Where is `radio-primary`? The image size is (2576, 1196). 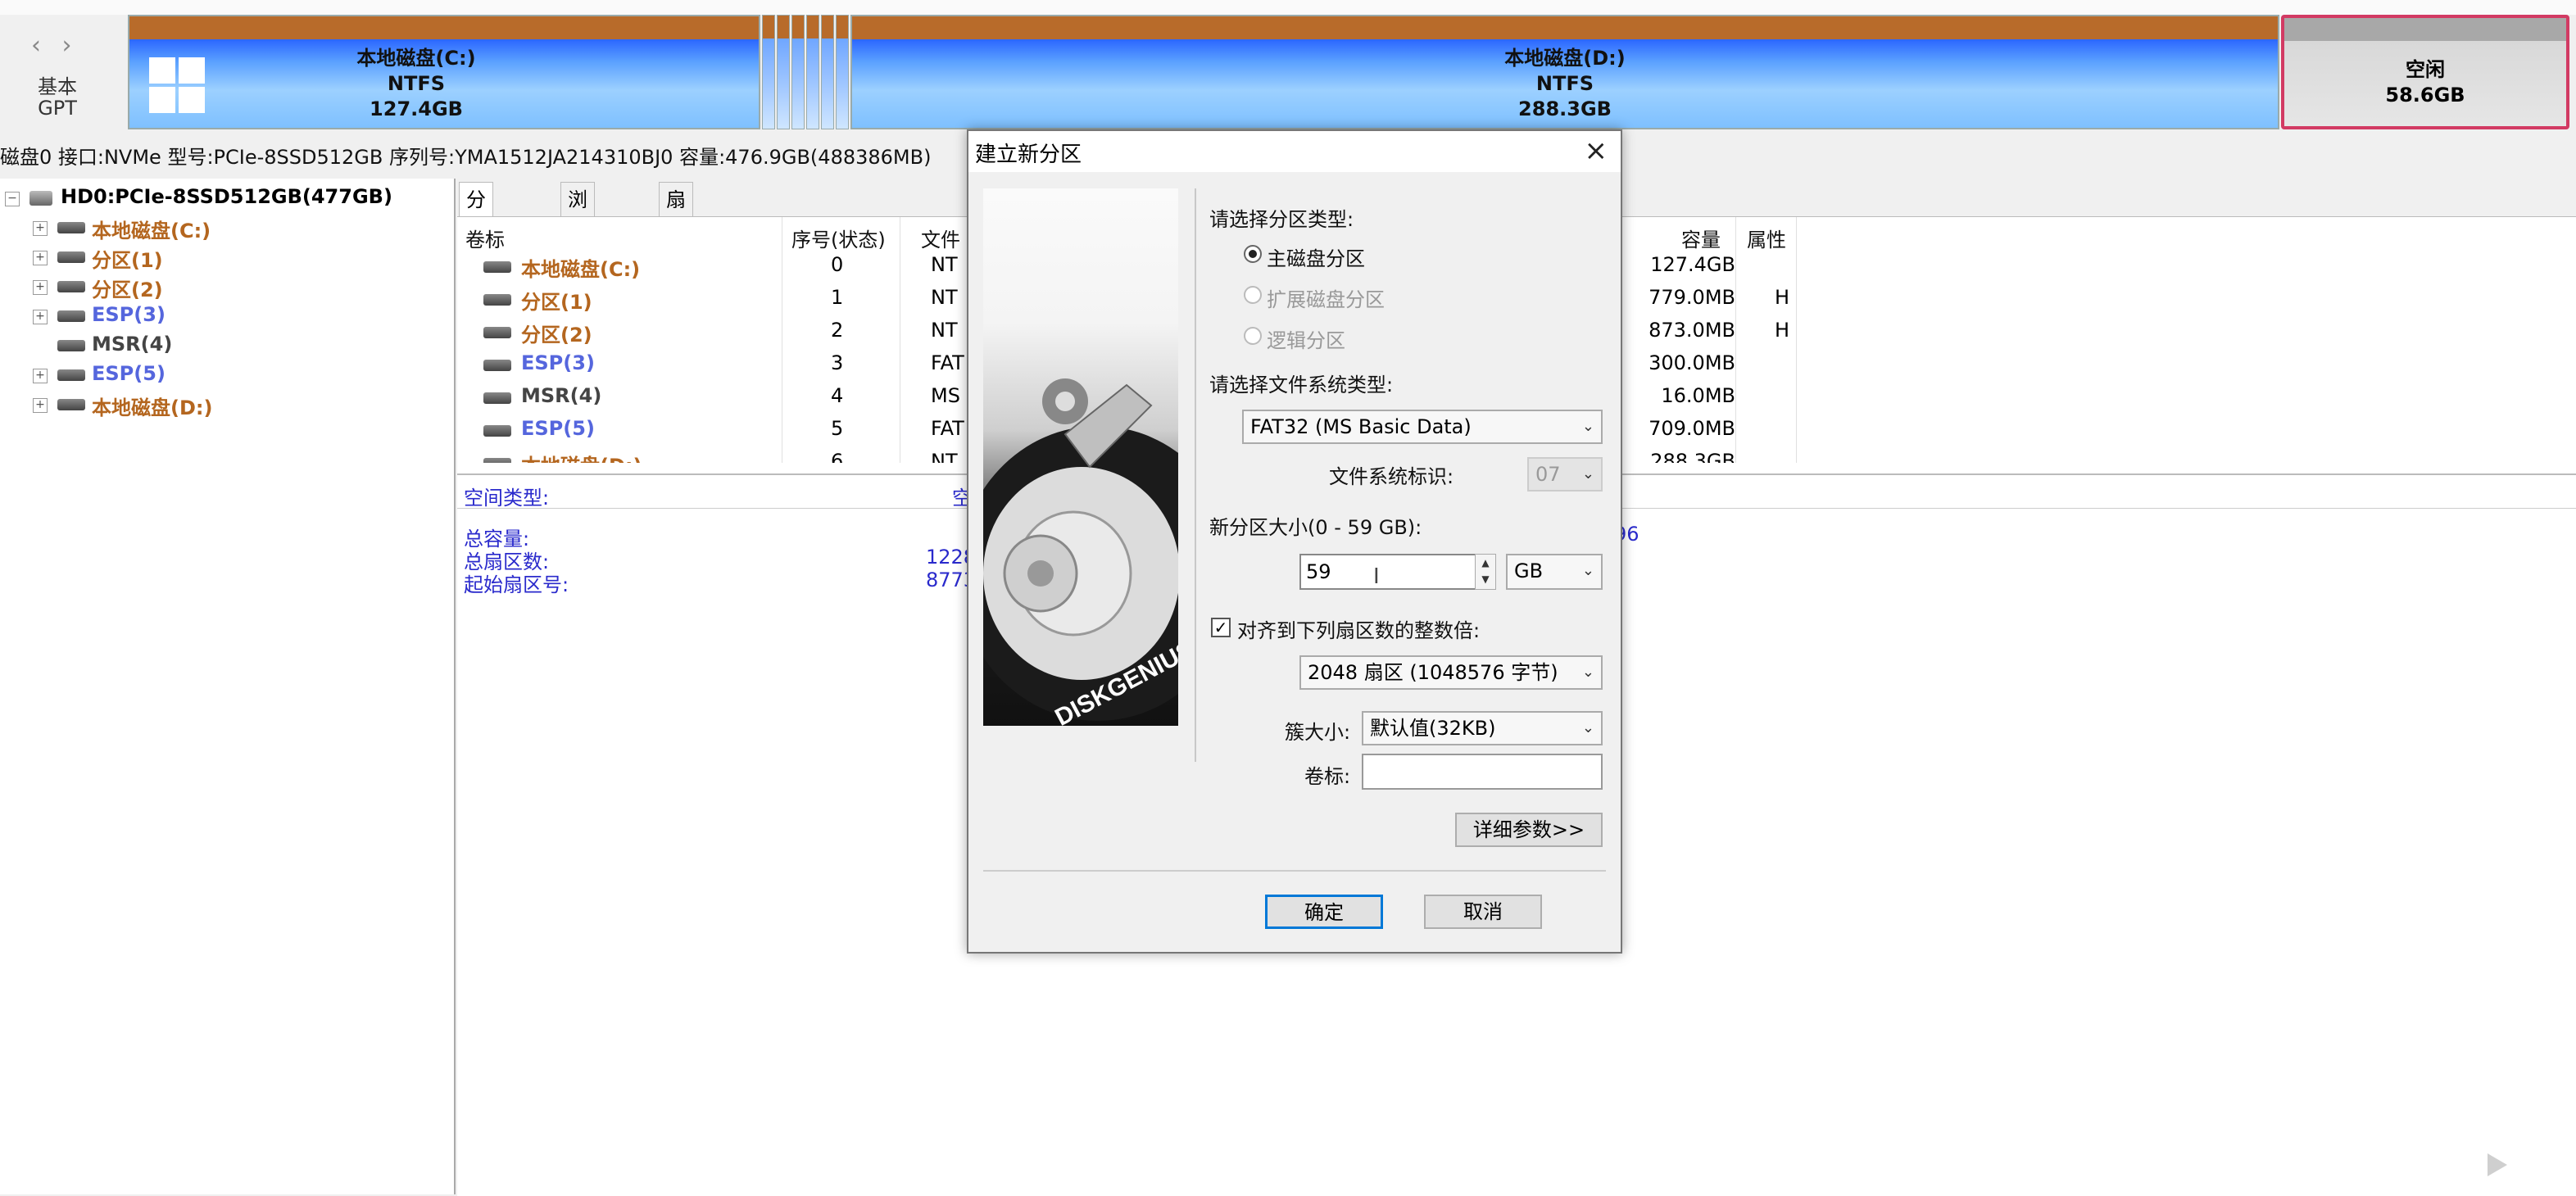 radio-primary is located at coordinates (1253, 254).